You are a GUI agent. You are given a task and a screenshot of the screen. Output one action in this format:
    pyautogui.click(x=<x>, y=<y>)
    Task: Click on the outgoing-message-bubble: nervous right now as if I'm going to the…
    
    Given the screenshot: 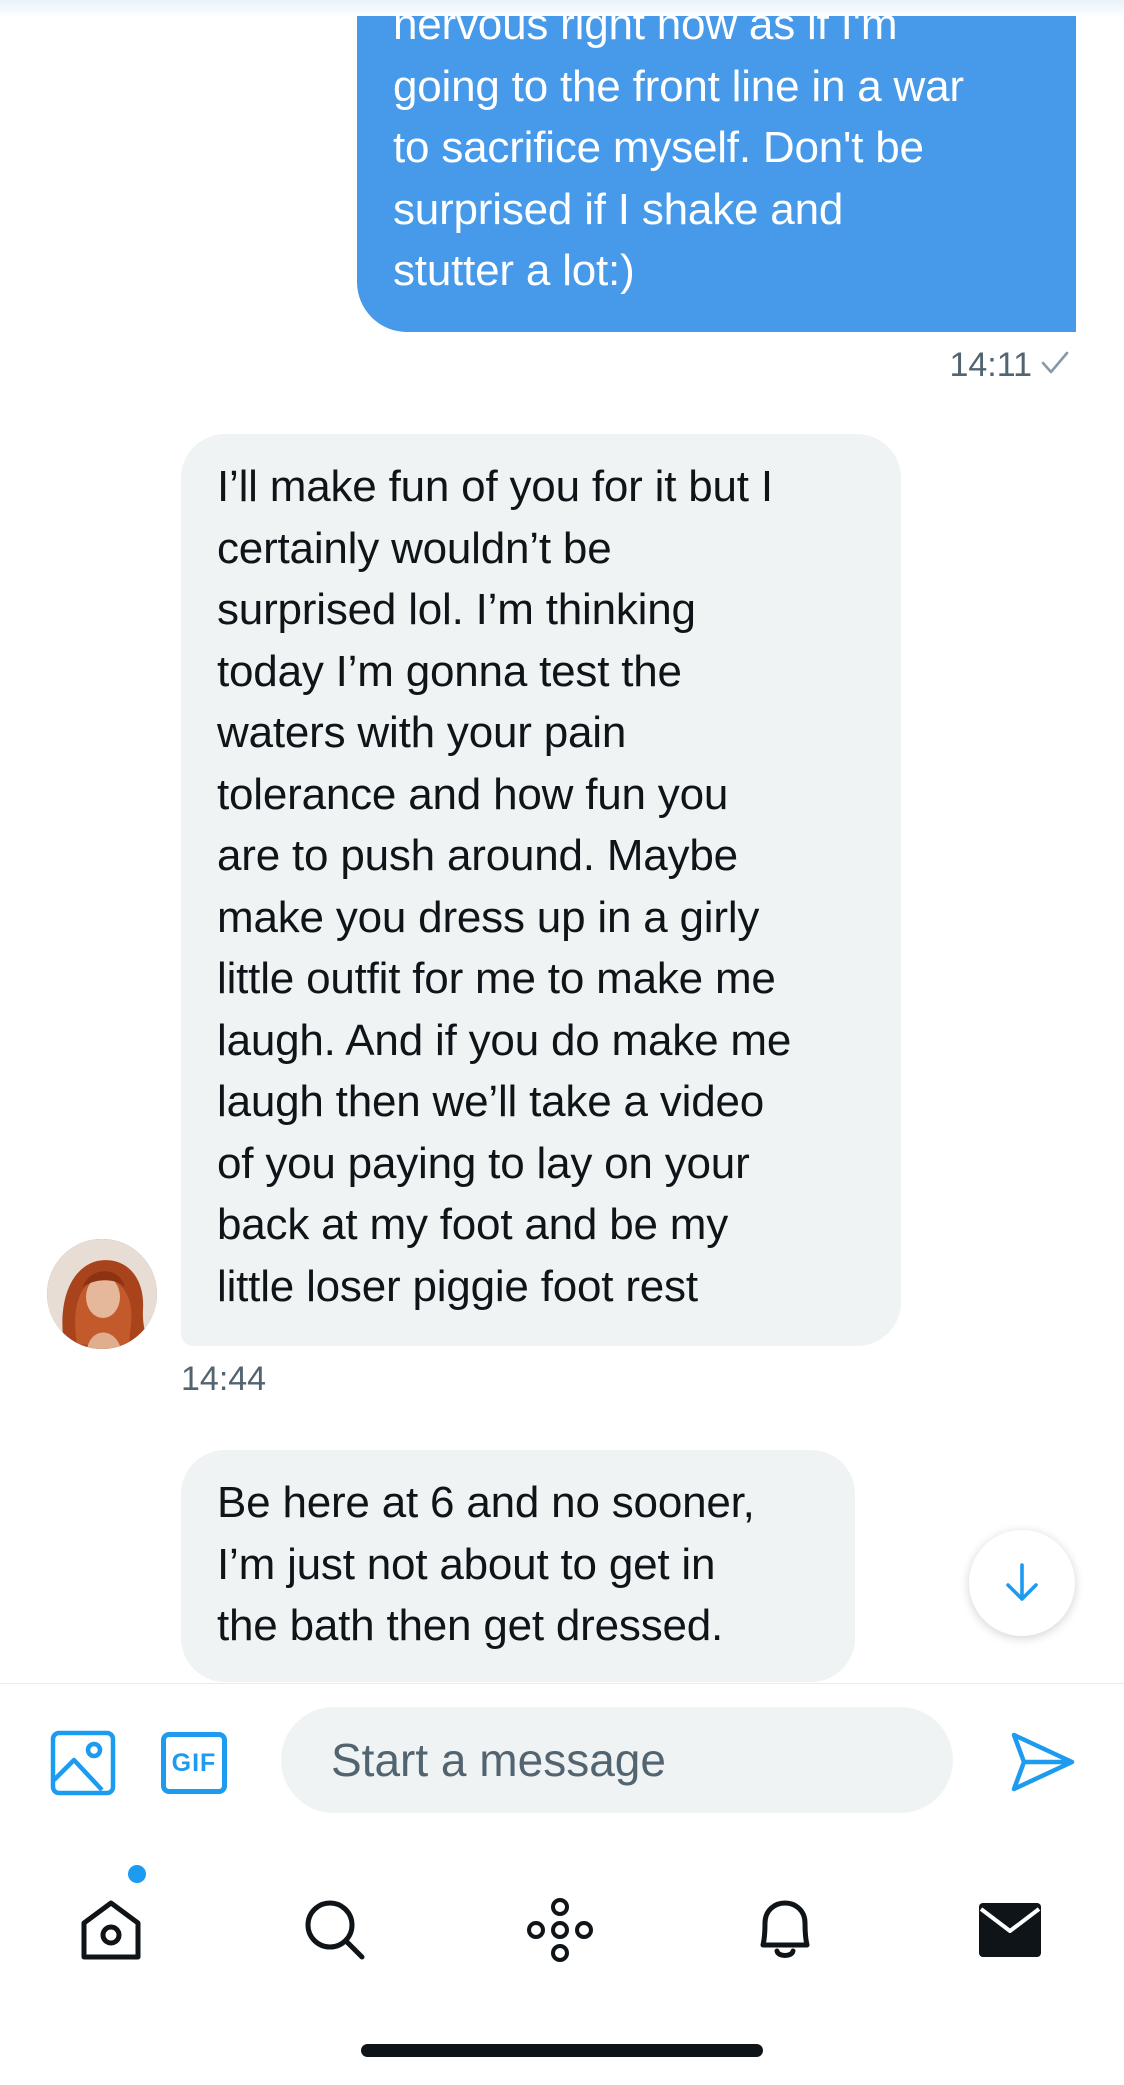 What is the action you would take?
    pyautogui.click(x=716, y=174)
    